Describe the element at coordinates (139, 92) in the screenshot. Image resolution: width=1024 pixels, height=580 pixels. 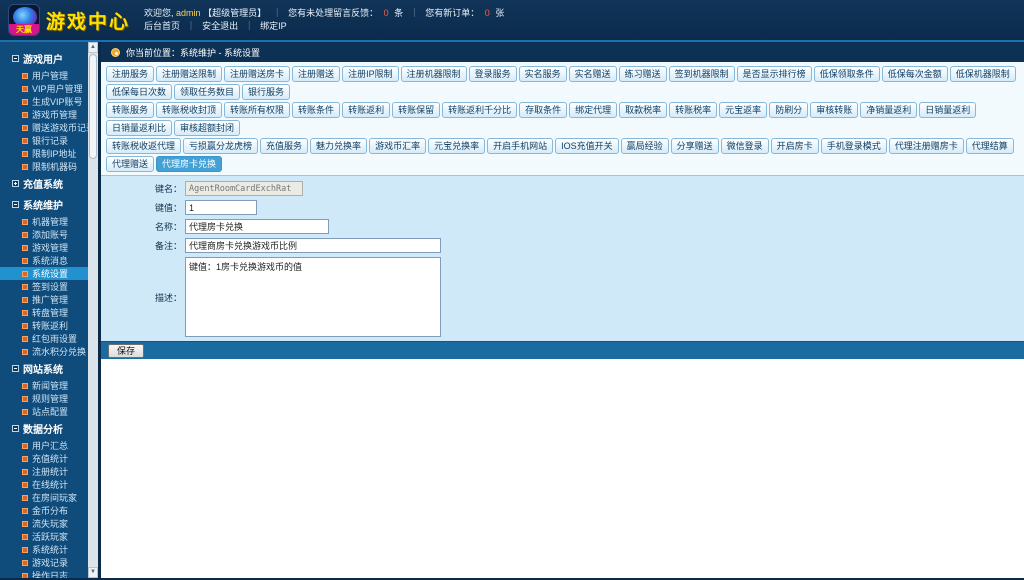
I see `tab-0-15: 低保每日次数` at that location.